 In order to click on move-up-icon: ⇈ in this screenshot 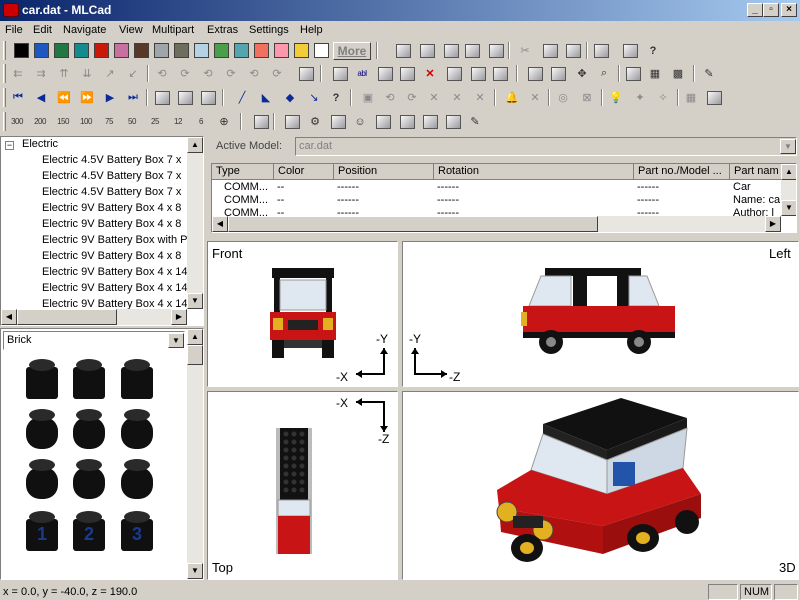, I will do `click(64, 73)`.